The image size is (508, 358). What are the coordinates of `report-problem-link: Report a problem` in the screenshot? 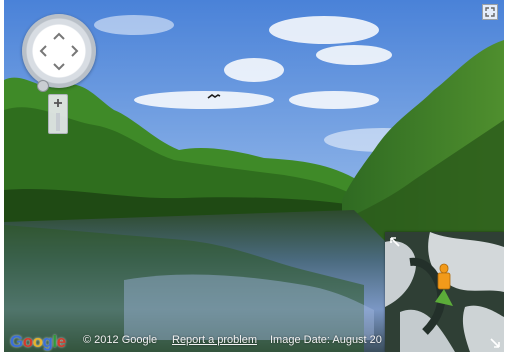 It's located at (214, 340).